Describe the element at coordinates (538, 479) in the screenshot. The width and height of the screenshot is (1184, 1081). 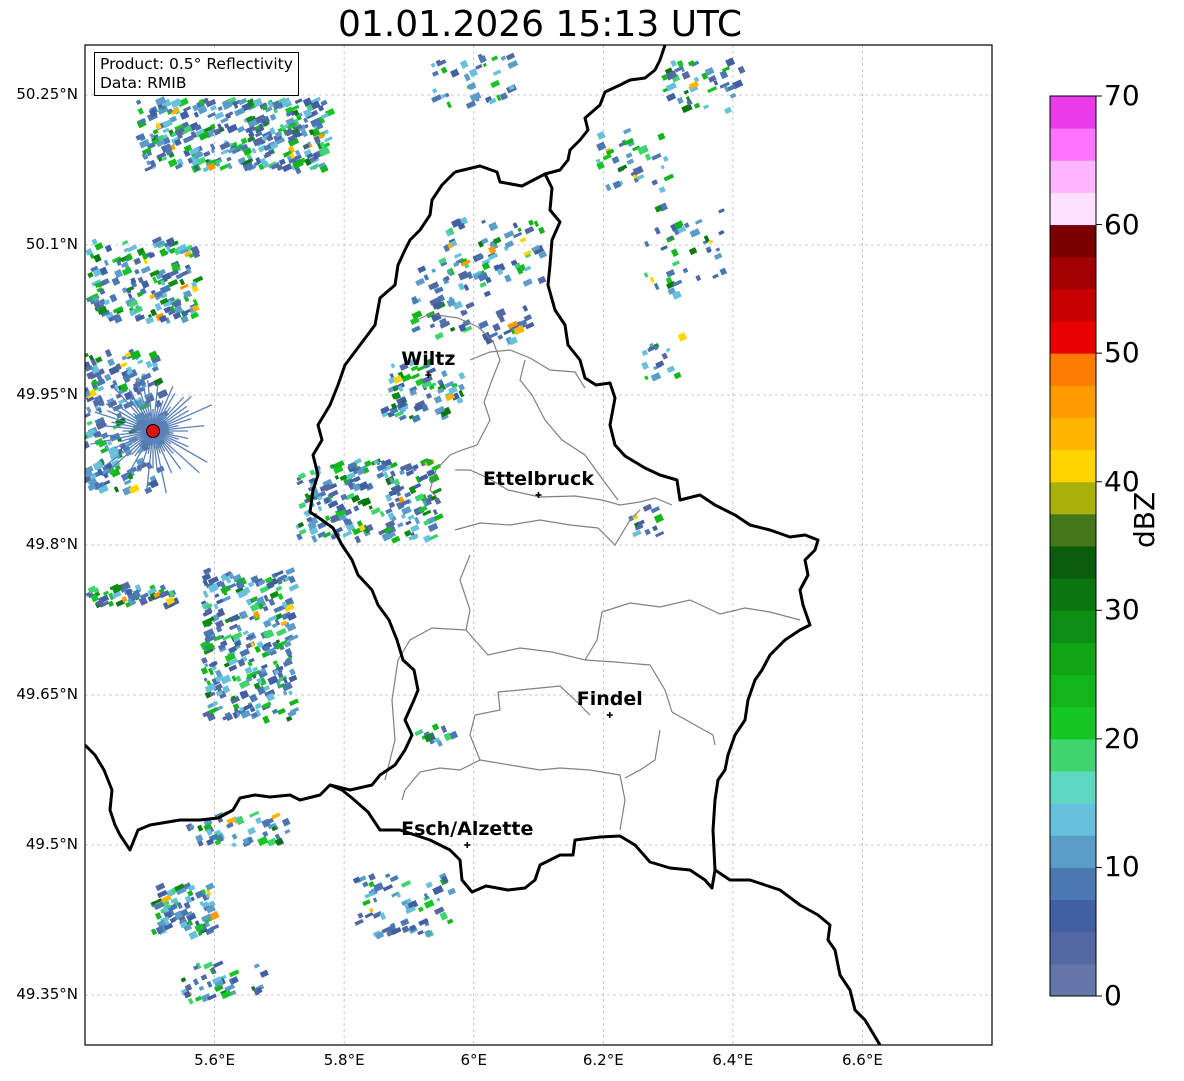
I see `city-label: Ettelbruck` at that location.